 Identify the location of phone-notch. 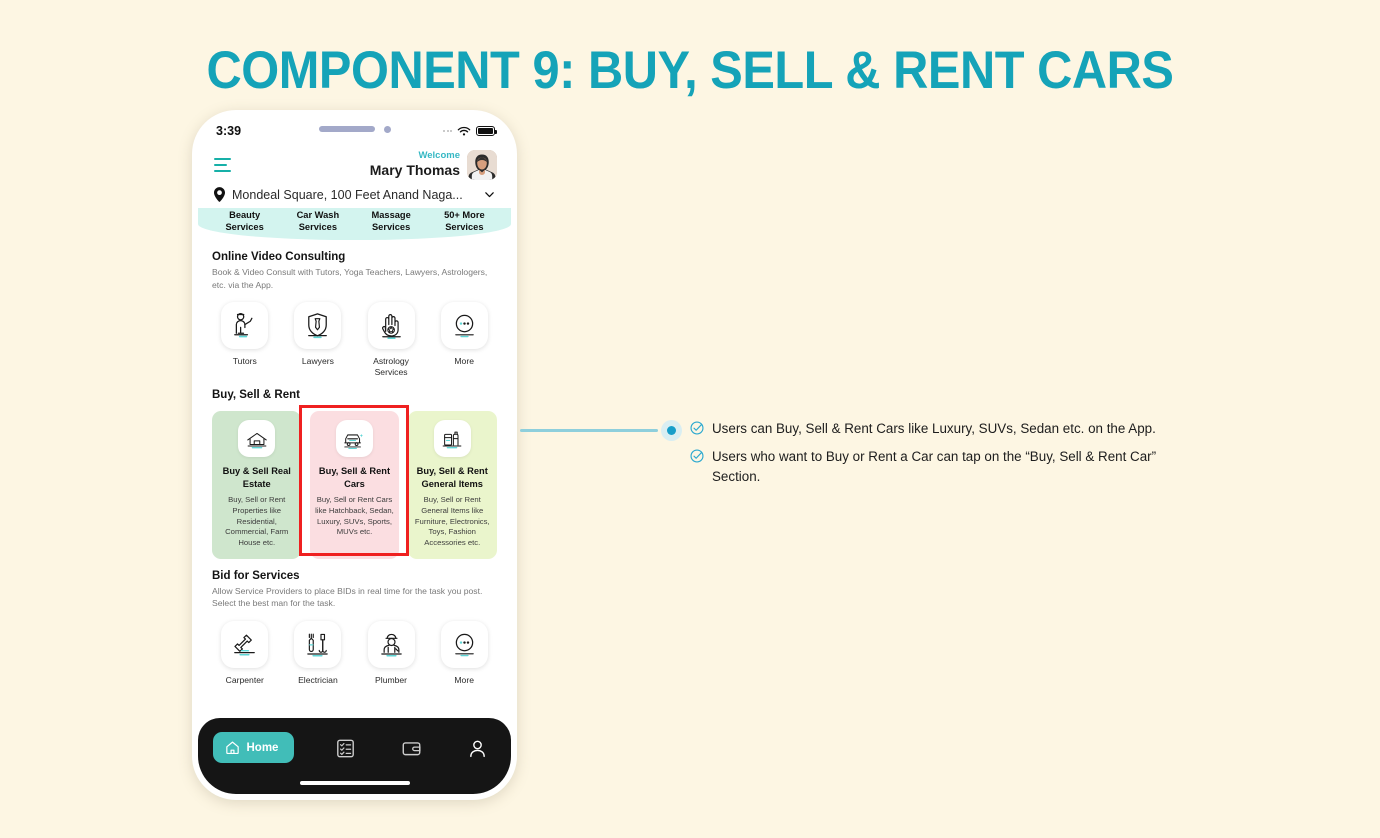
(354, 129).